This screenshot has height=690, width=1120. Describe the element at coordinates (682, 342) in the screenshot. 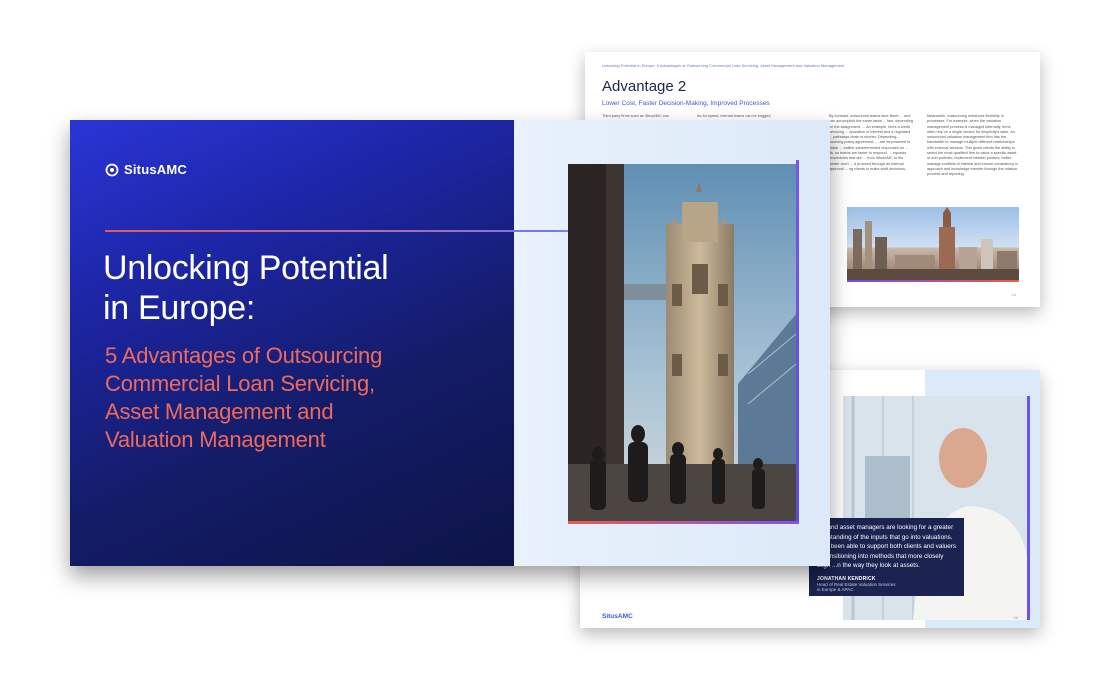

I see `tower-bridge-photo` at that location.